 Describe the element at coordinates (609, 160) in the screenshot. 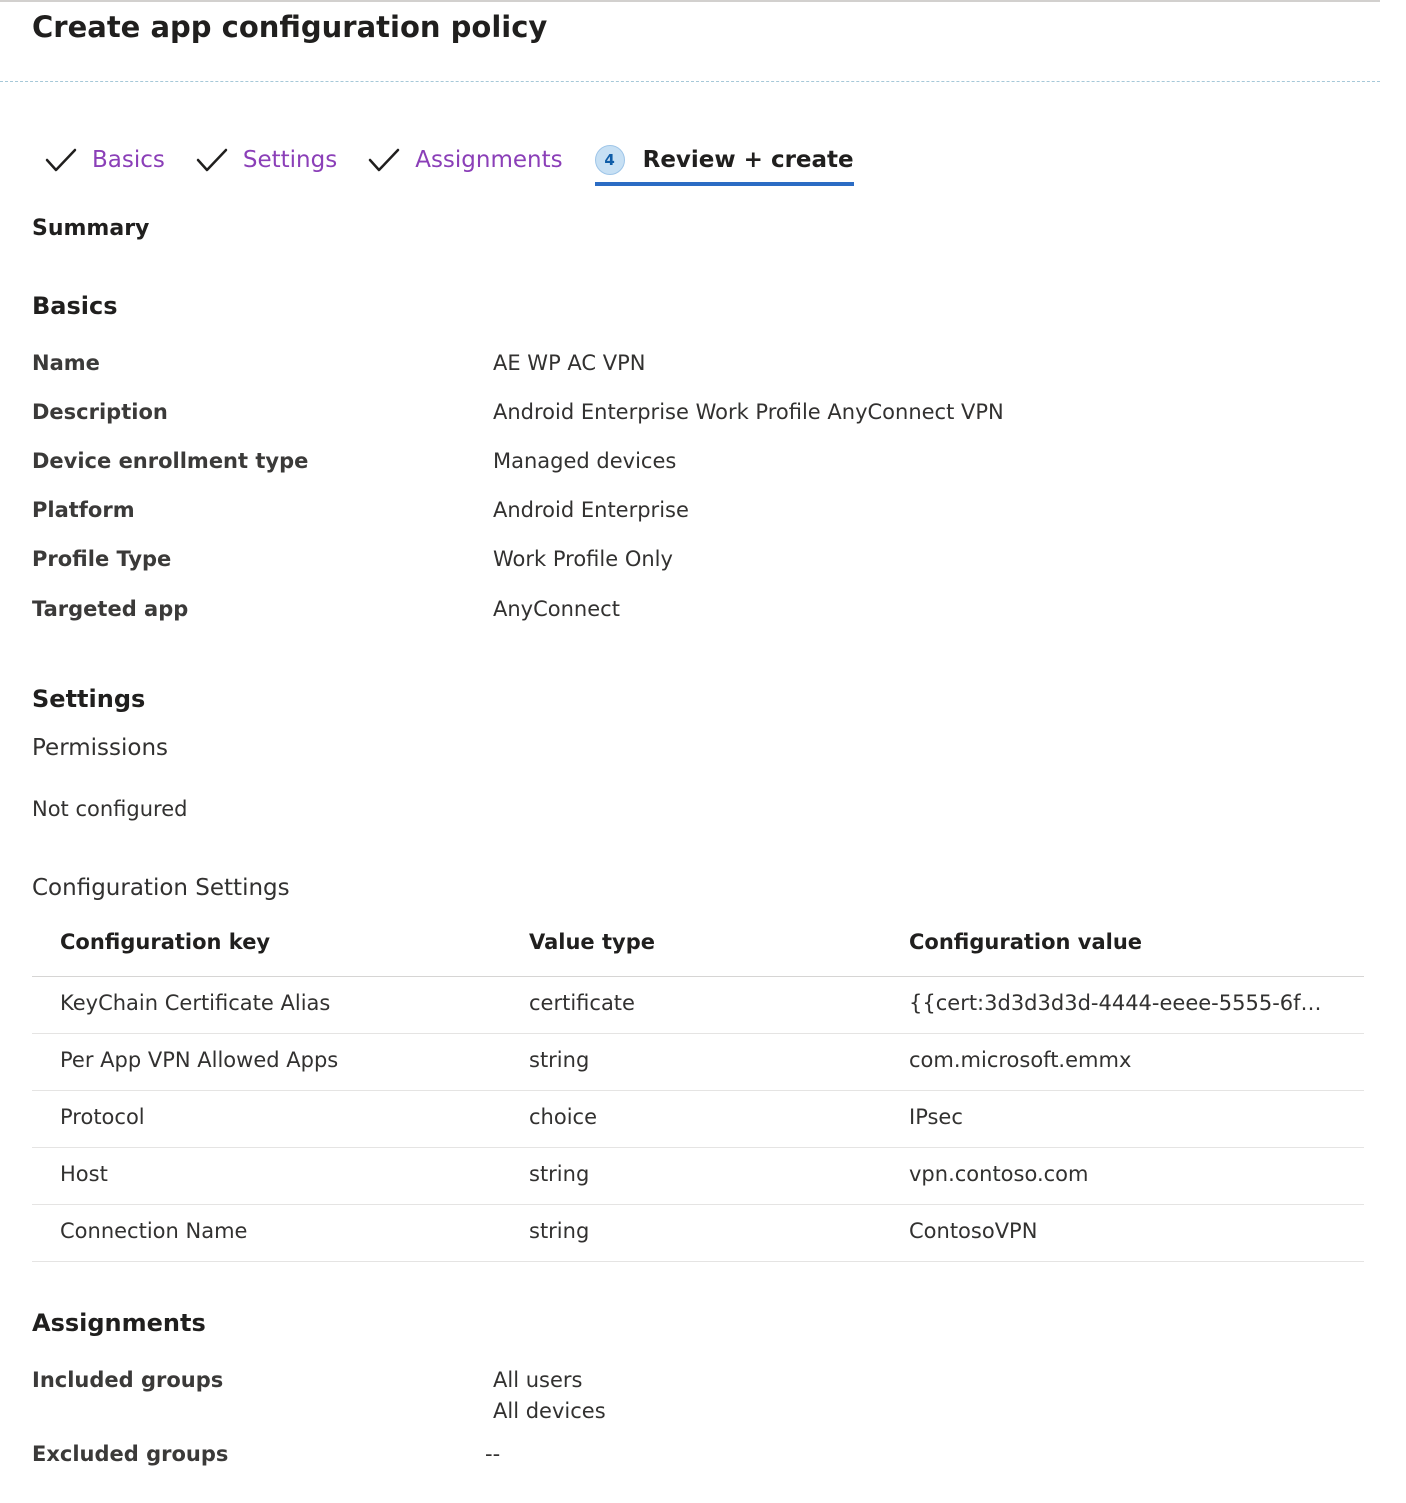

I see `step-number-badge: 4` at that location.